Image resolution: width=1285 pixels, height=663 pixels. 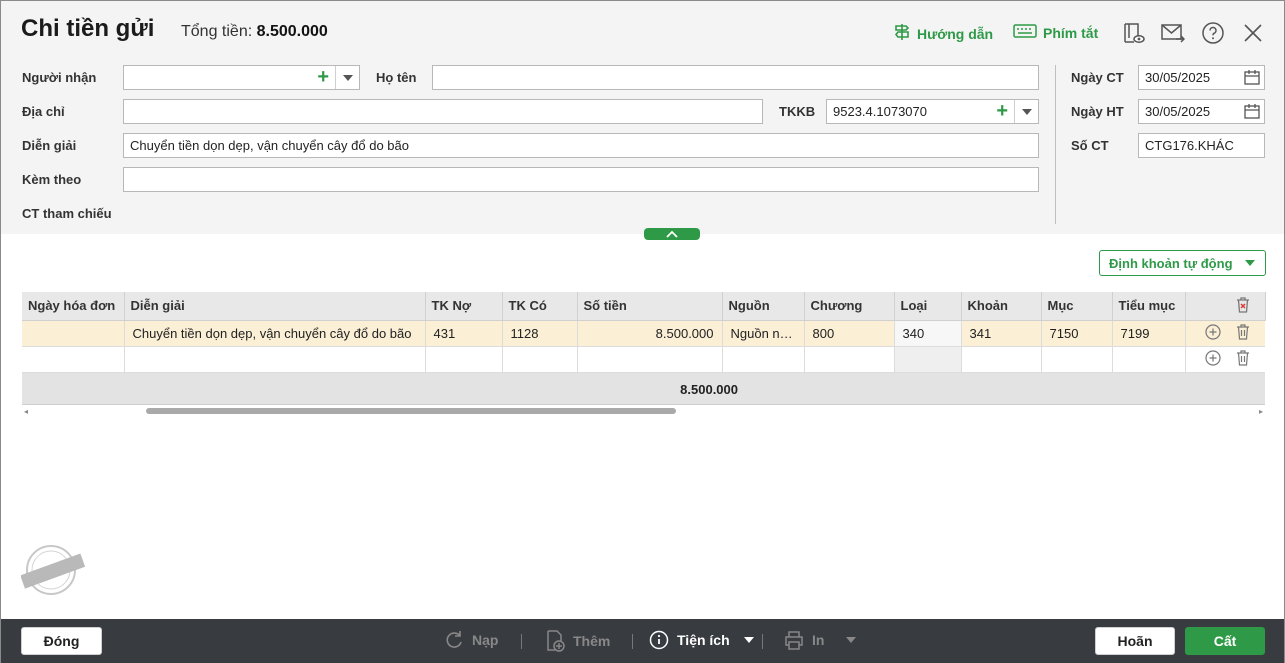 What do you see at coordinates (241, 77) in the screenshot?
I see `recipient-field: +` at bounding box center [241, 77].